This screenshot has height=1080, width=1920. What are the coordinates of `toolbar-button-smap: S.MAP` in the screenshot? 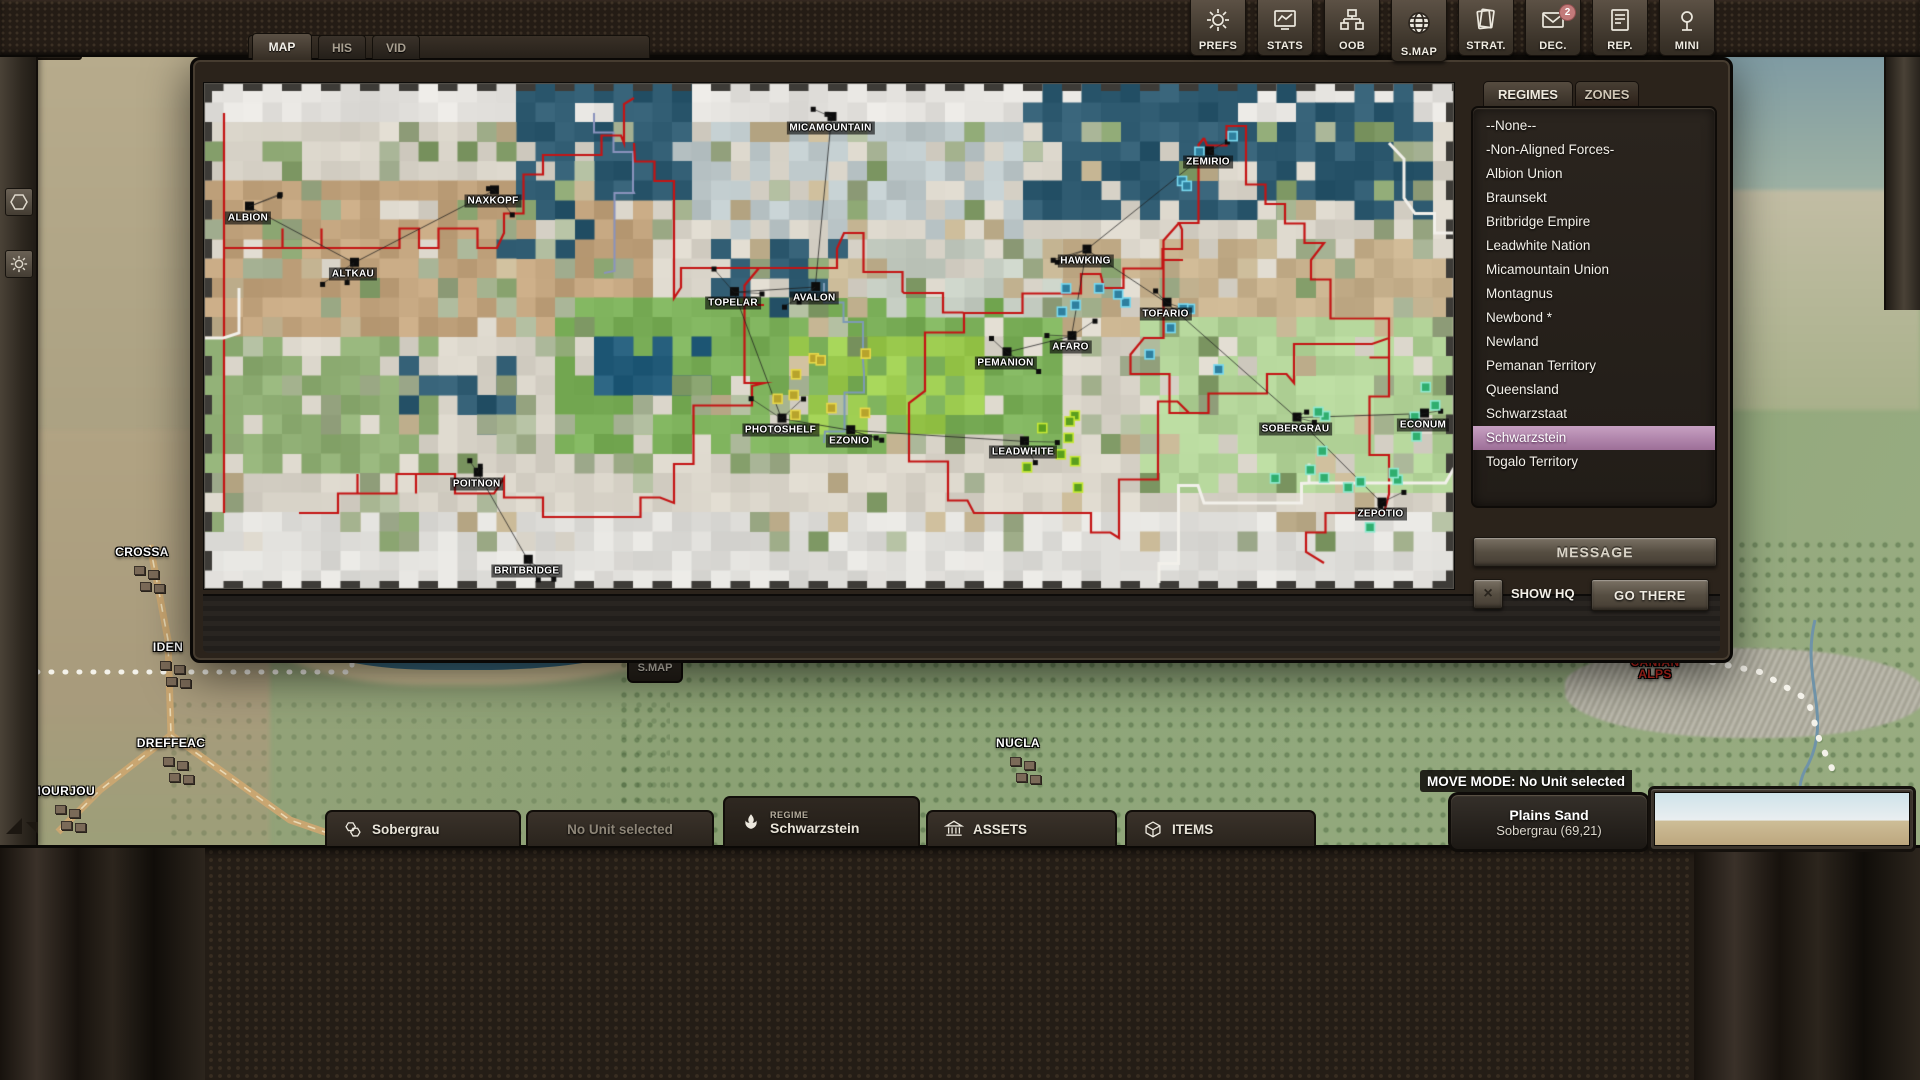 It's located at (1419, 31).